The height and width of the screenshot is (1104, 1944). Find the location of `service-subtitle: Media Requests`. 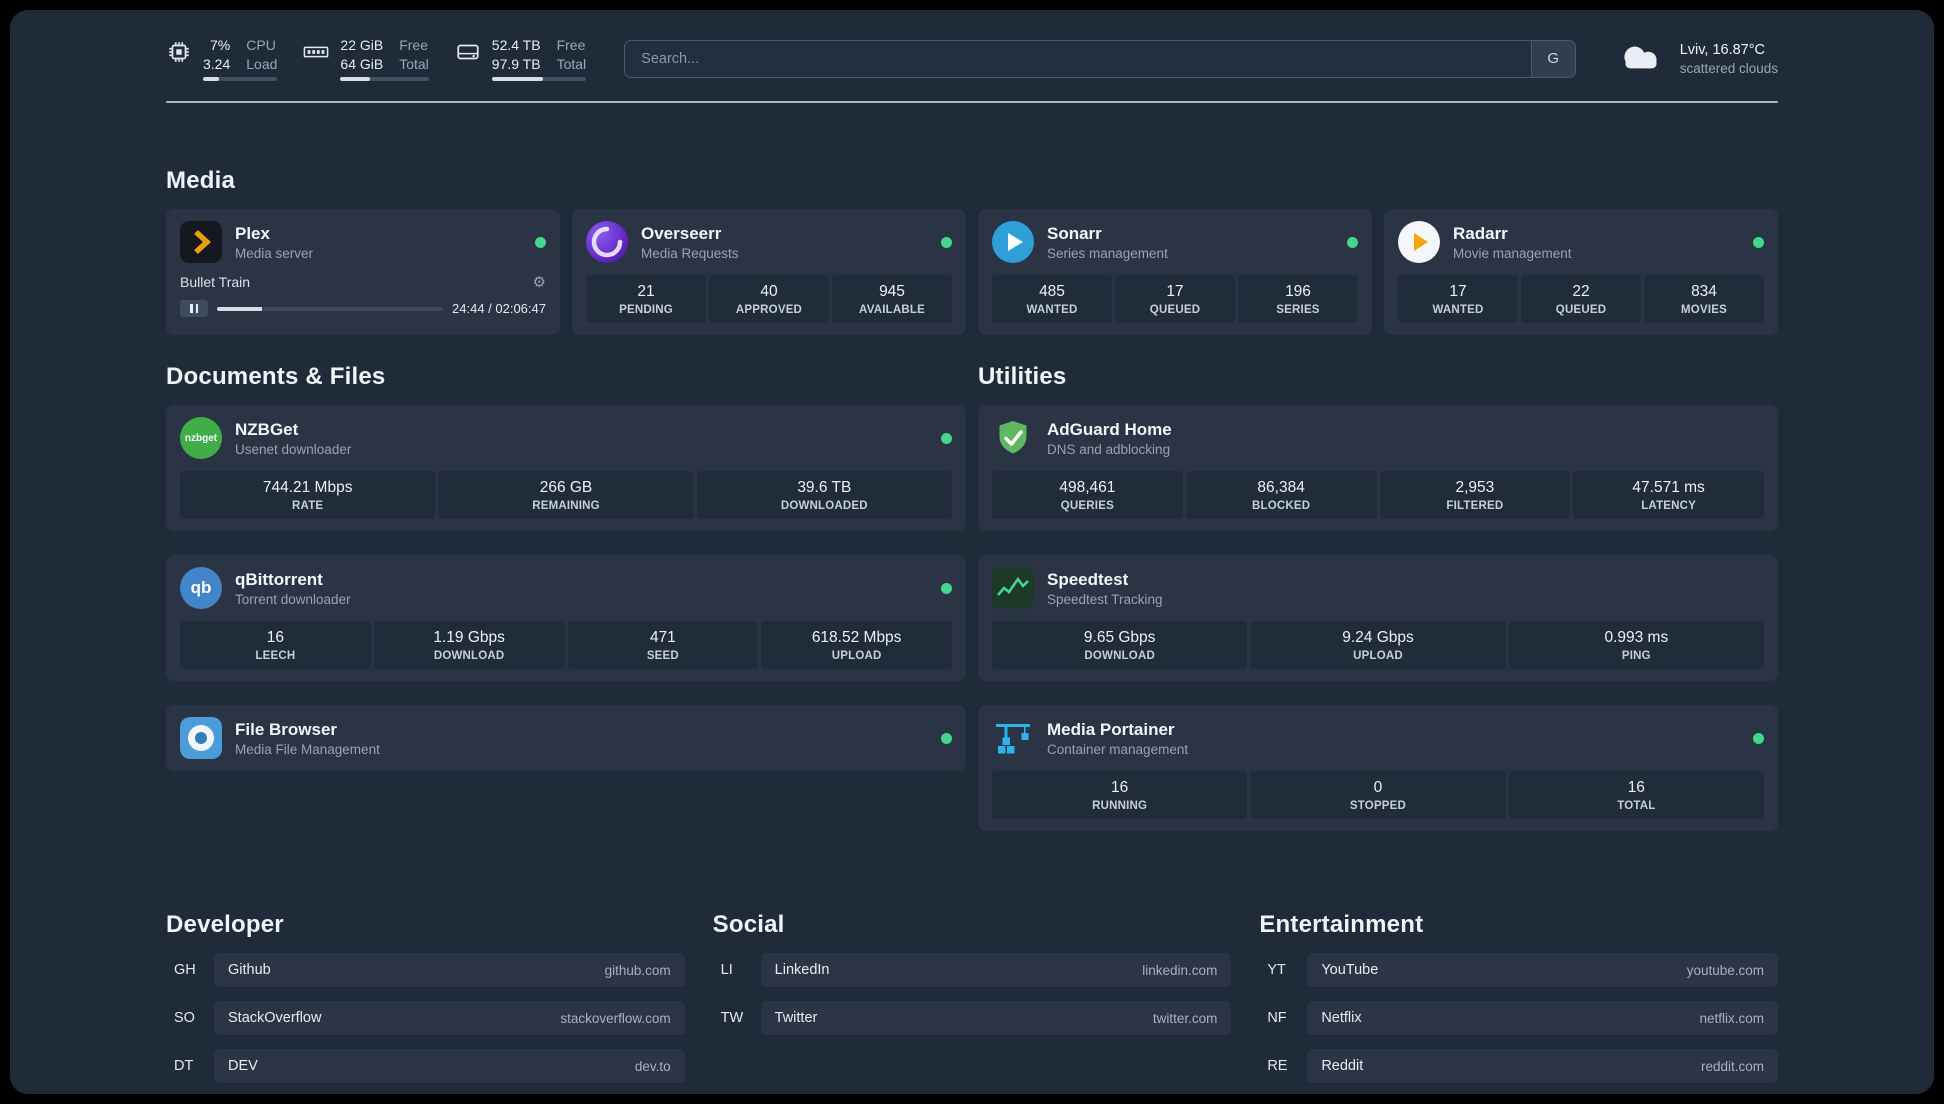

service-subtitle: Media Requests is located at coordinates (690, 254).